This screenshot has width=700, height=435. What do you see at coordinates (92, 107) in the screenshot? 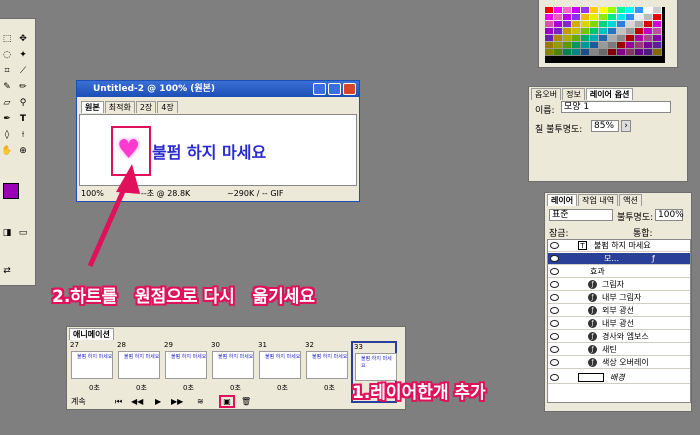
I see `tab-original: 원본` at bounding box center [92, 107].